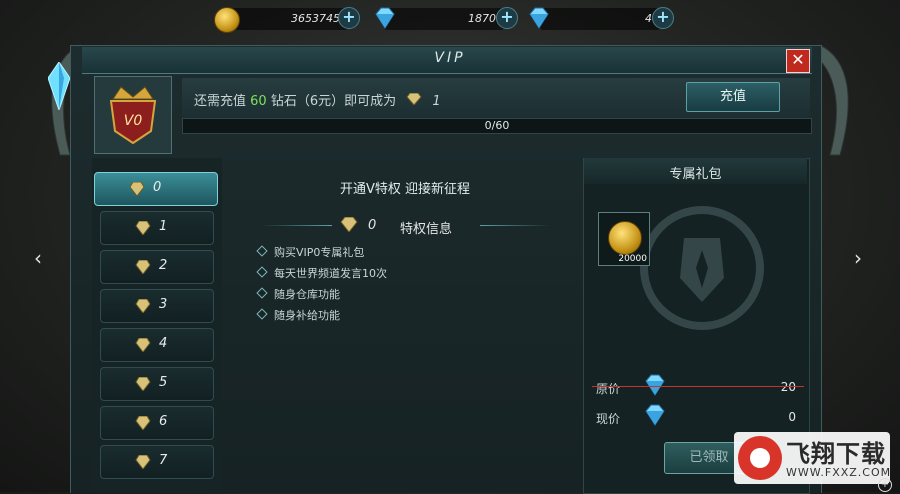 The height and width of the screenshot is (494, 900). Describe the element at coordinates (307, 294) in the screenshot. I see `perk-text: 随身仓库功能` at that location.